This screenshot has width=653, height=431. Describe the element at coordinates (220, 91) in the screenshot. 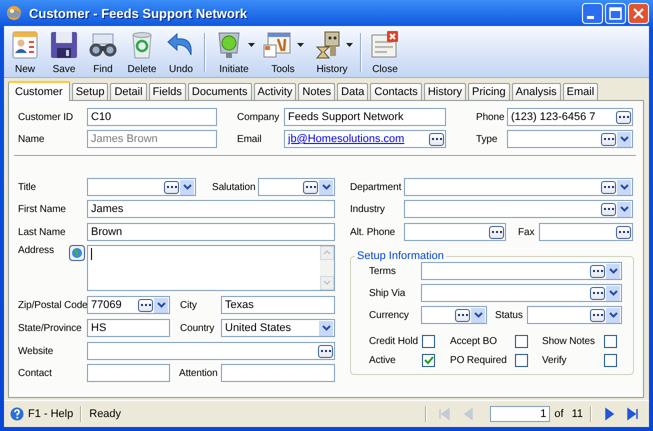

I see `tab: Documents` at that location.